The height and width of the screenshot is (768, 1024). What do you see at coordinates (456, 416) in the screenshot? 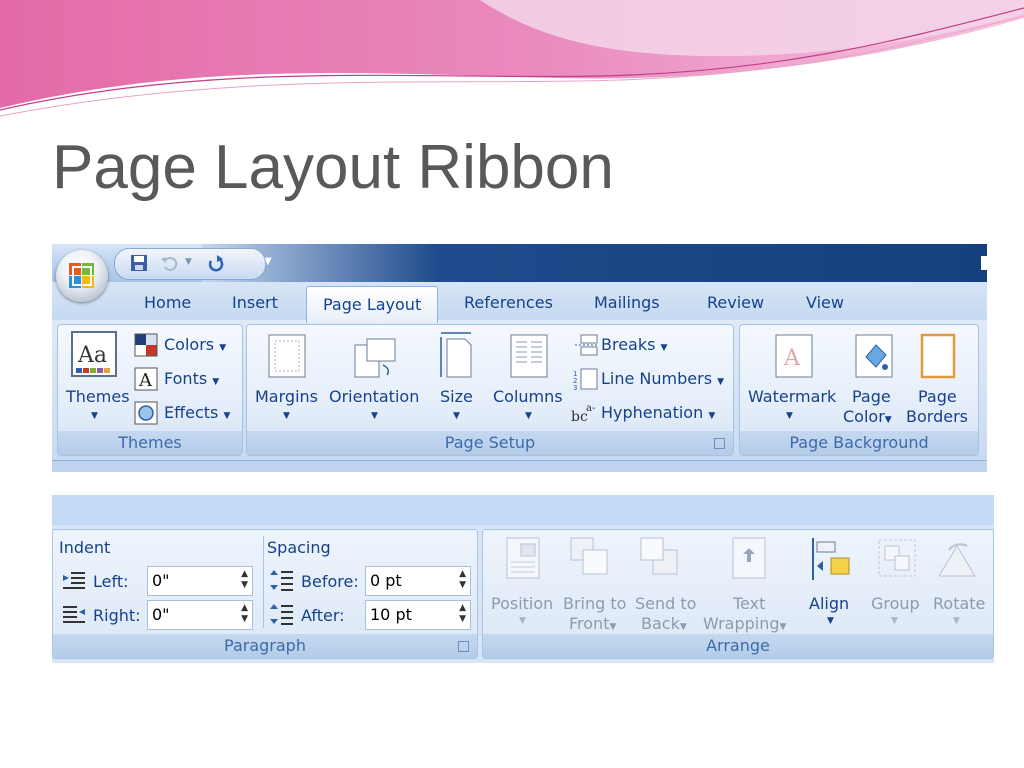
I see `size-dropdown-icon: ▼` at bounding box center [456, 416].